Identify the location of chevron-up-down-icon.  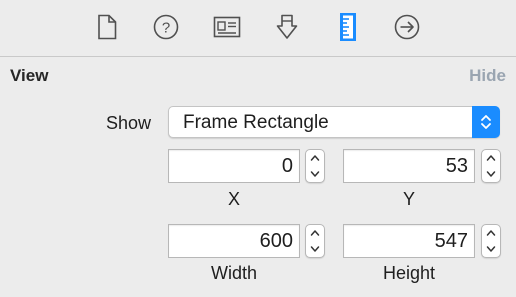
(486, 122).